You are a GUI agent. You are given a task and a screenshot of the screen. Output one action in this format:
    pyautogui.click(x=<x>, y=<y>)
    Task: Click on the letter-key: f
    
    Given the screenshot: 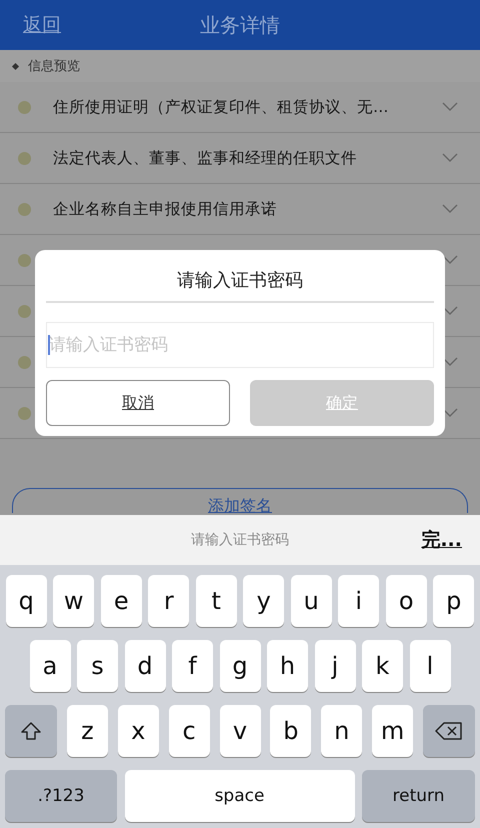 What is the action you would take?
    pyautogui.click(x=192, y=666)
    